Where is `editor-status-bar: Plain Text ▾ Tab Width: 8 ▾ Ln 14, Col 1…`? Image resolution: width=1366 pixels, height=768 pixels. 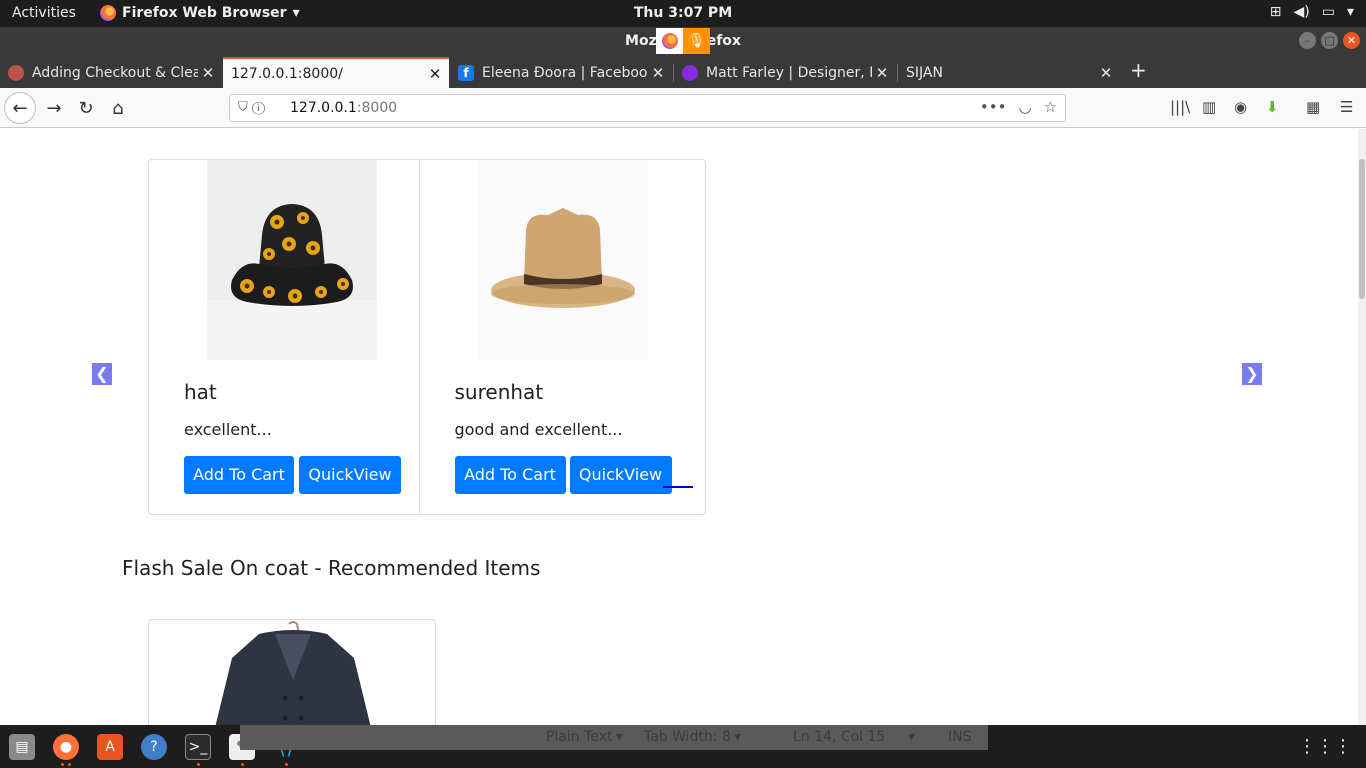
editor-status-bar: Plain Text ▾ Tab Width: 8 ▾ Ln 14, Col 1… is located at coordinates (614, 737).